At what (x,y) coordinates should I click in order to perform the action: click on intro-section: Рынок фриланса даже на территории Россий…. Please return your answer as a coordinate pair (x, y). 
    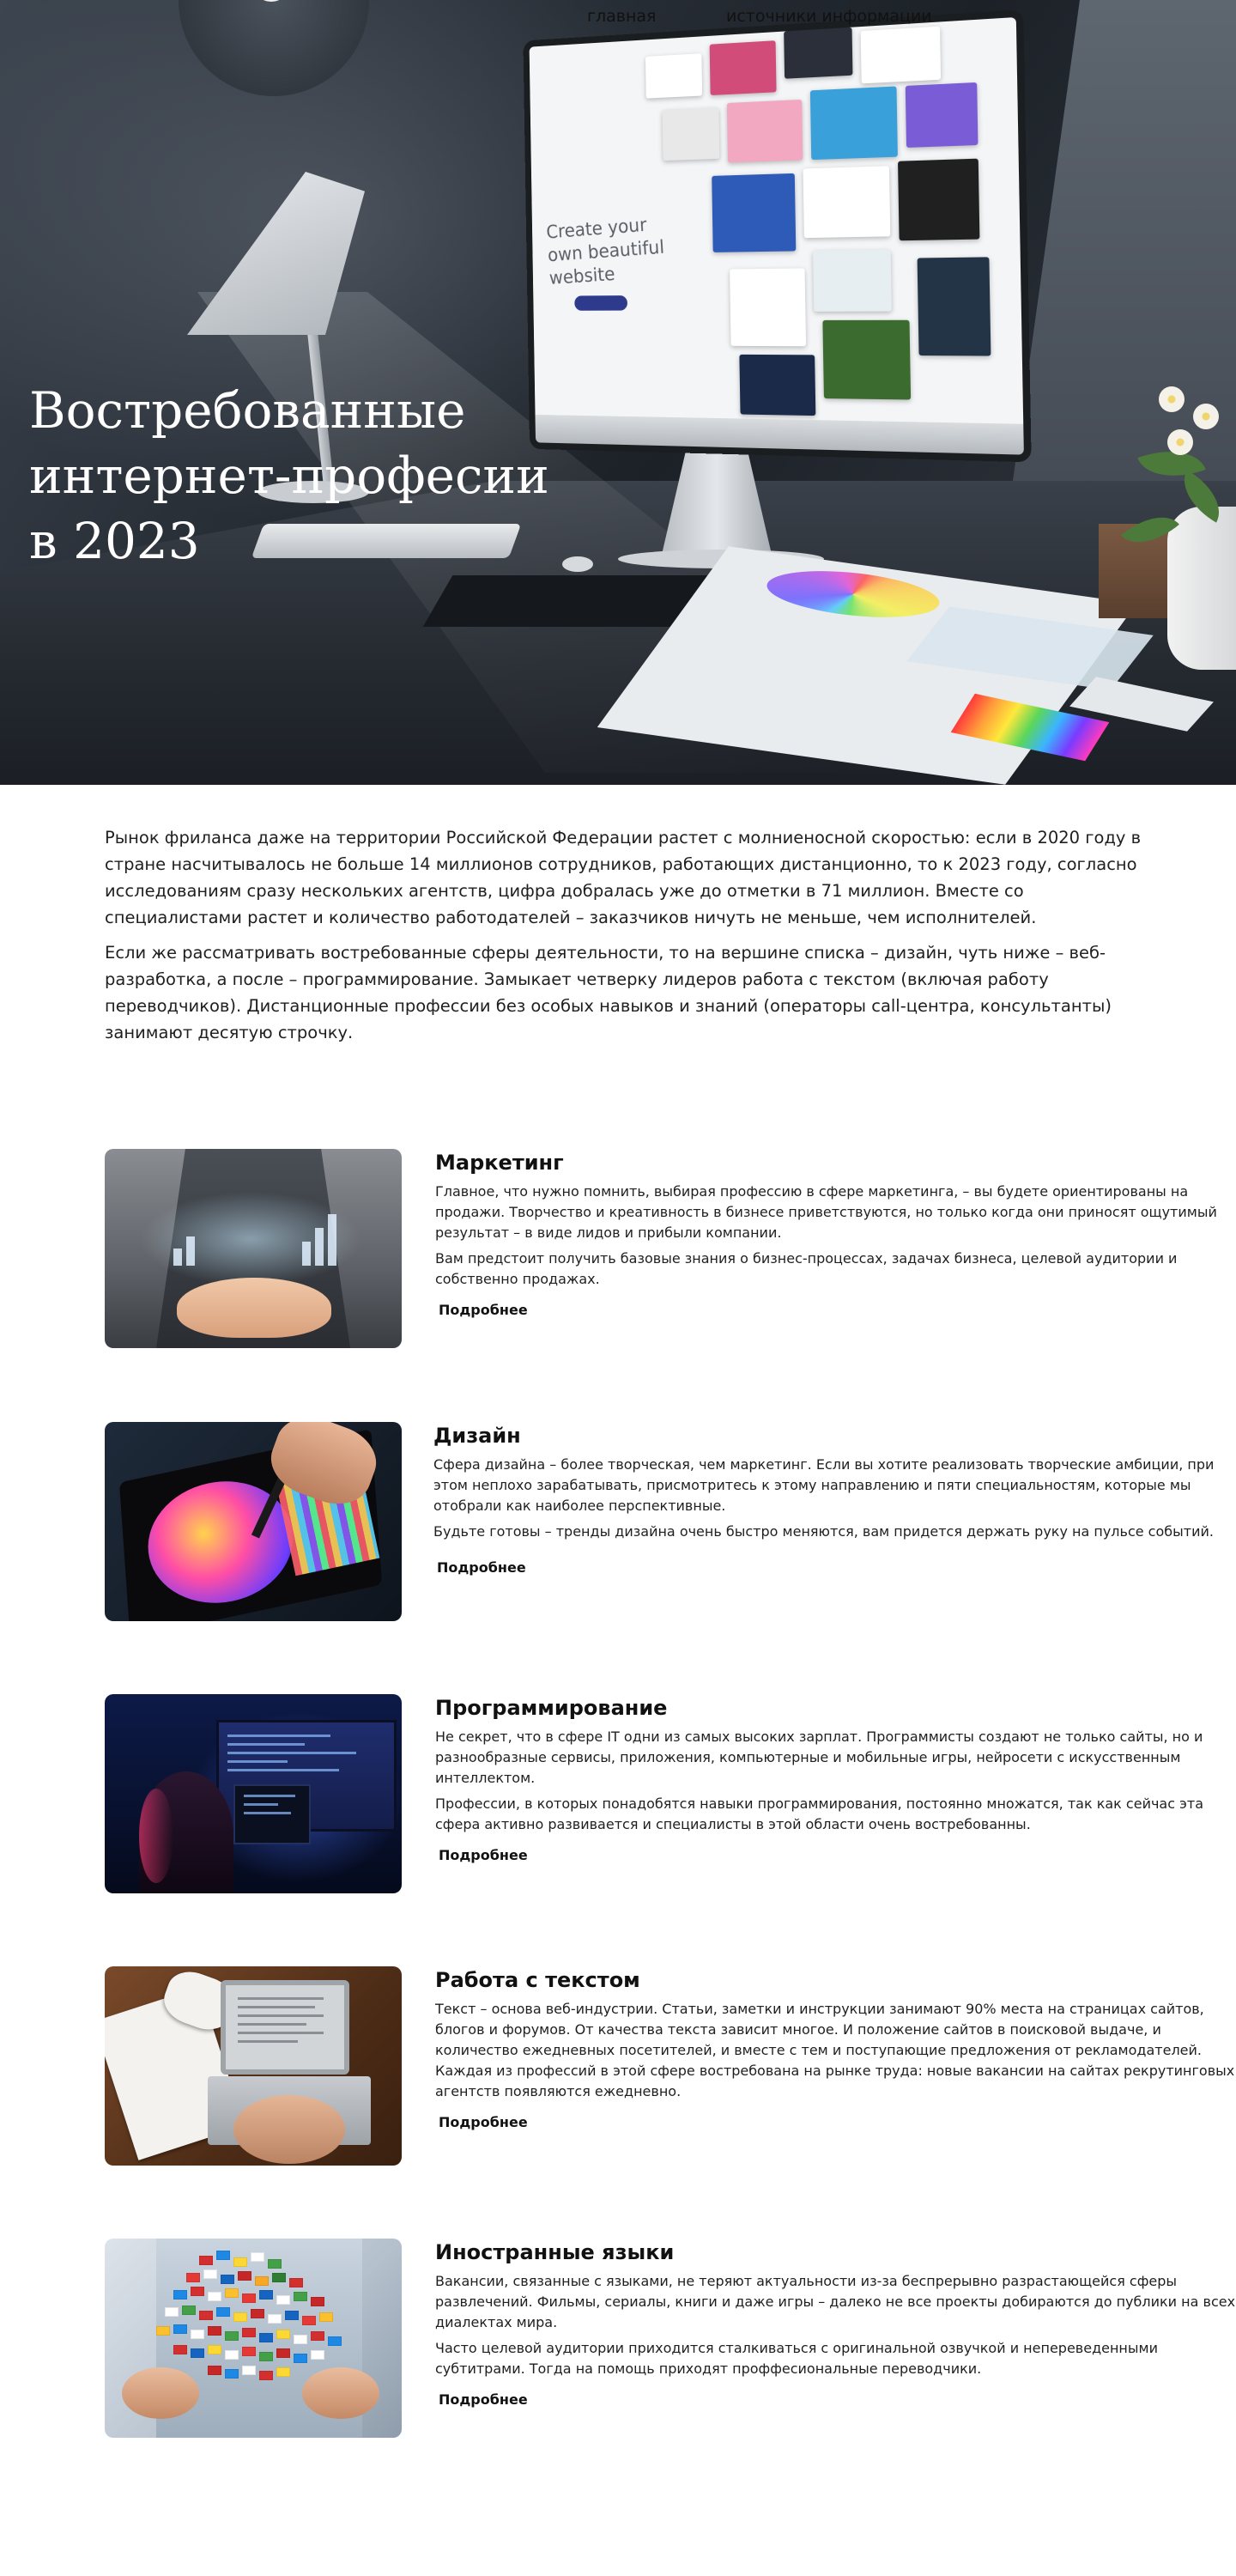
    Looking at the image, I should click on (628, 939).